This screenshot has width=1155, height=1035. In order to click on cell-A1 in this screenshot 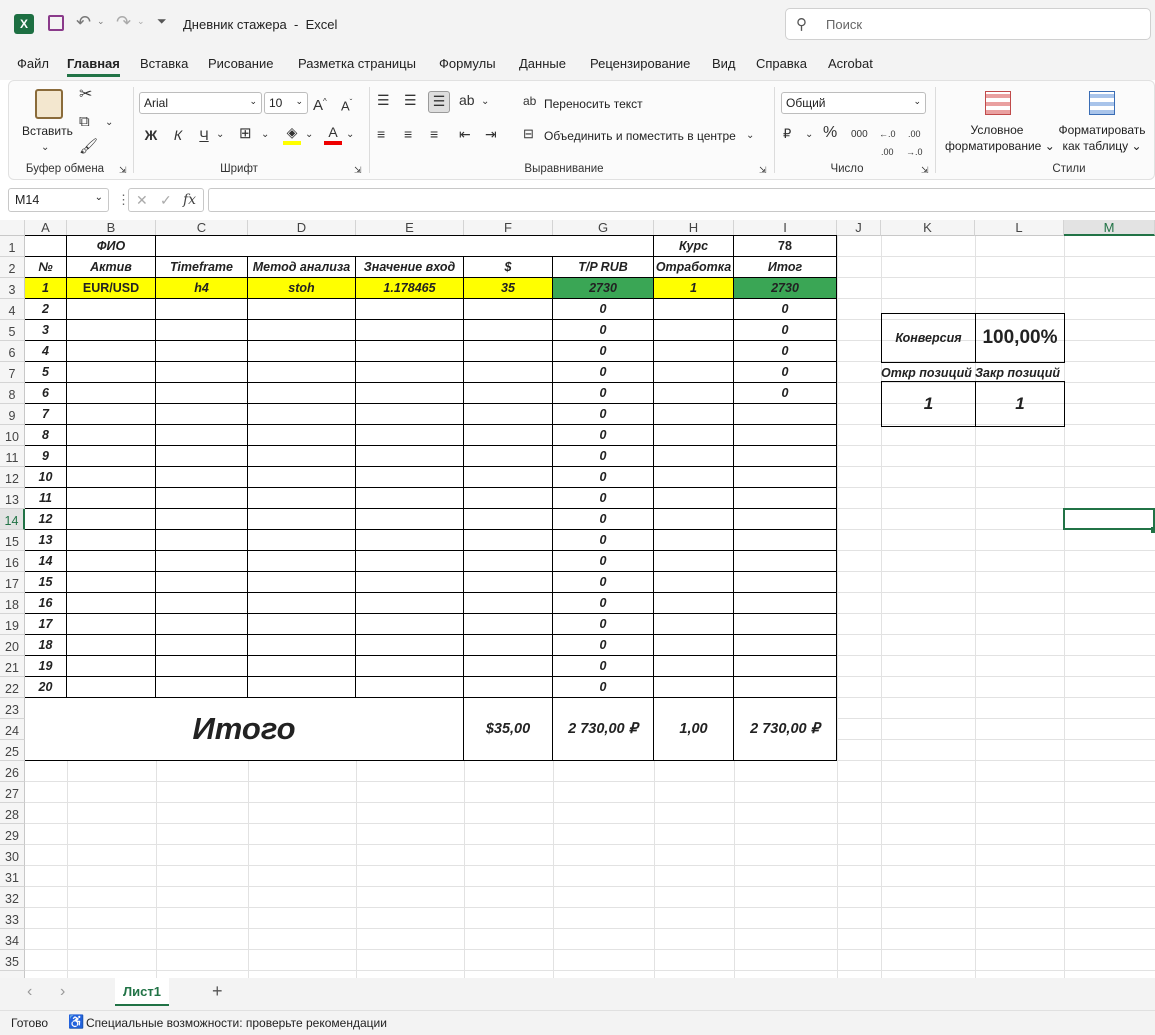, I will do `click(46, 246)`.